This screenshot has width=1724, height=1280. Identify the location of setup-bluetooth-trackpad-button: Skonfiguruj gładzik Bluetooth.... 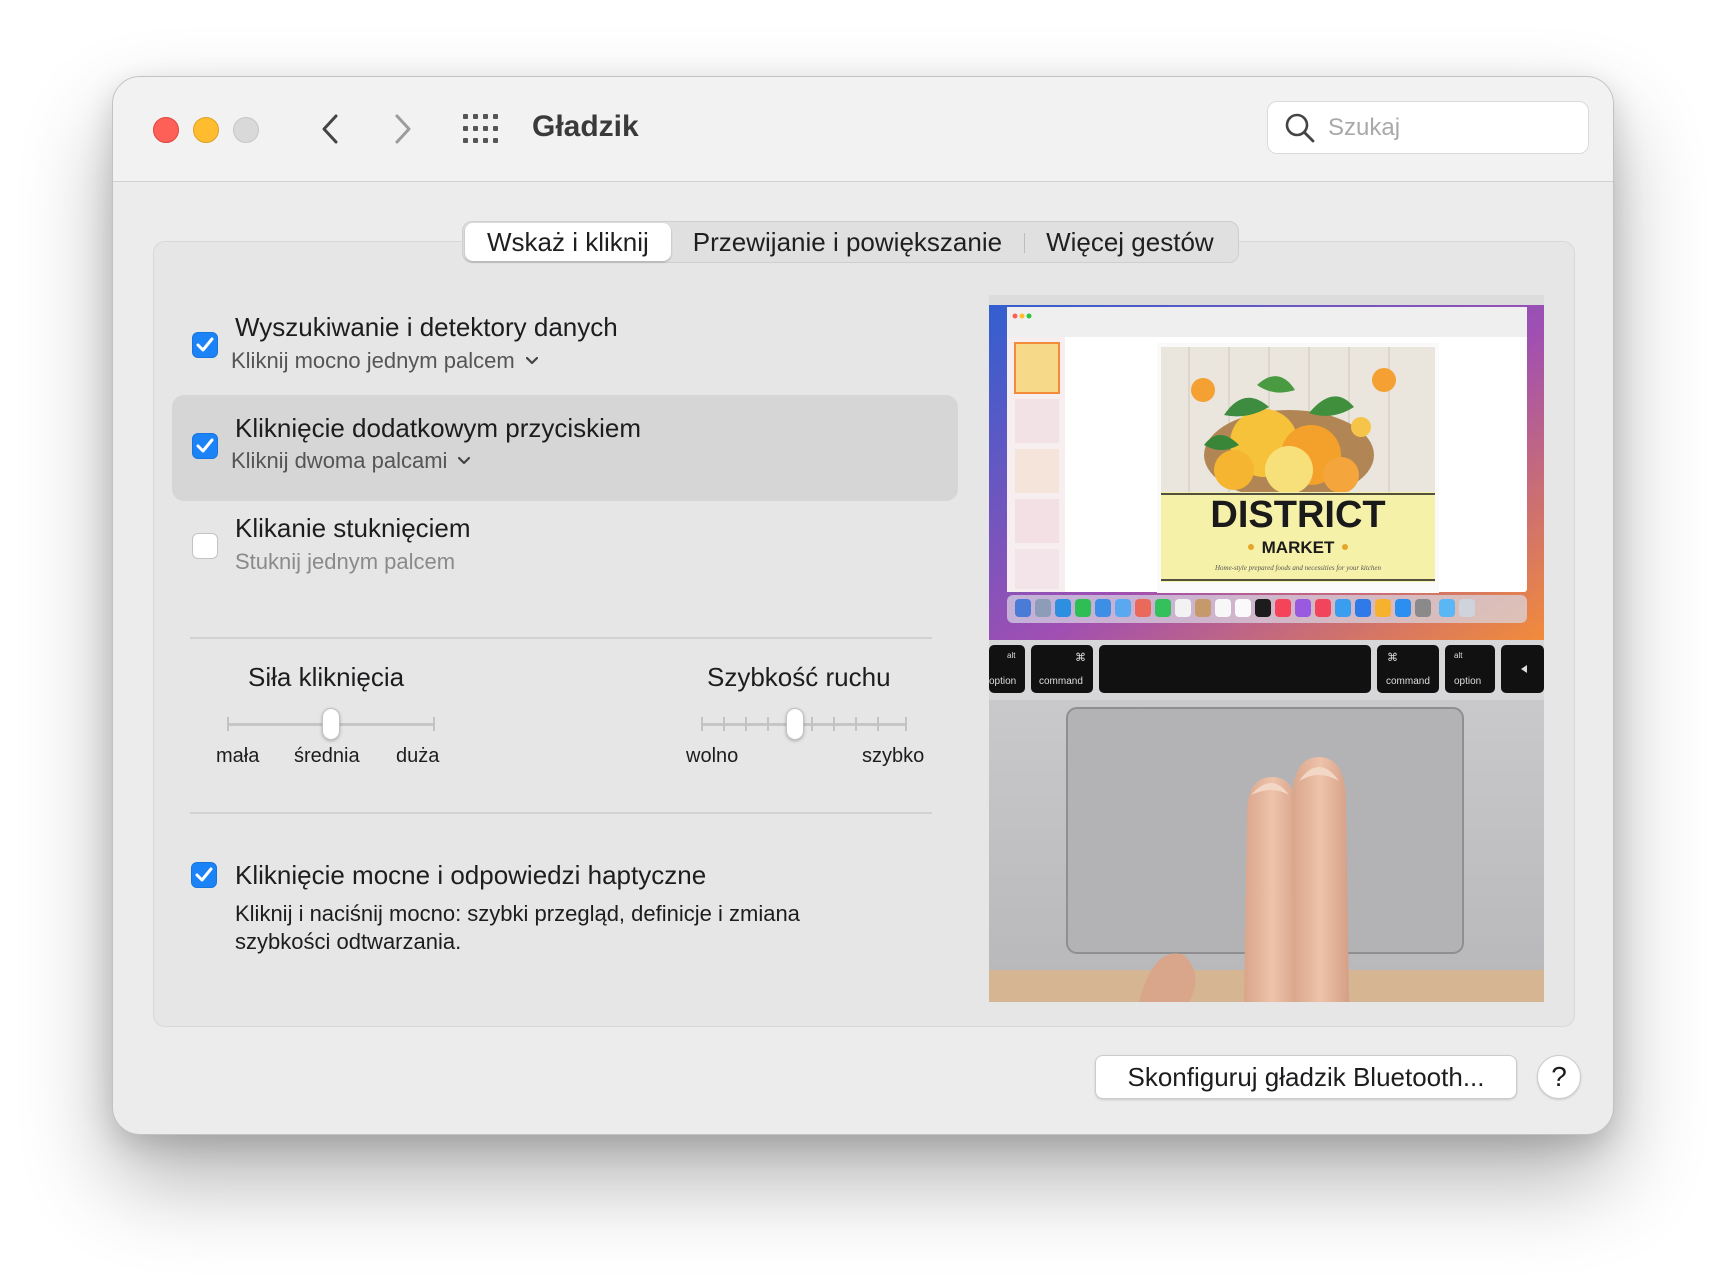
(1306, 1077).